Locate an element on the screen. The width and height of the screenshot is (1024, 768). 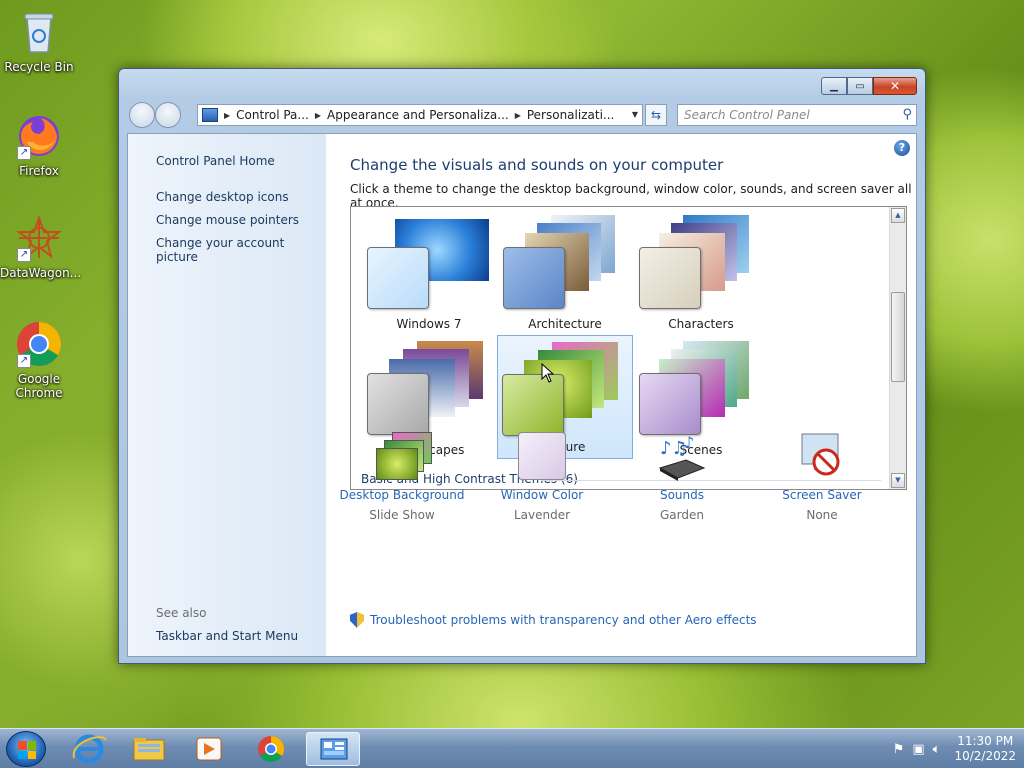
search-icon: ⚲ is located at coordinates (907, 114).